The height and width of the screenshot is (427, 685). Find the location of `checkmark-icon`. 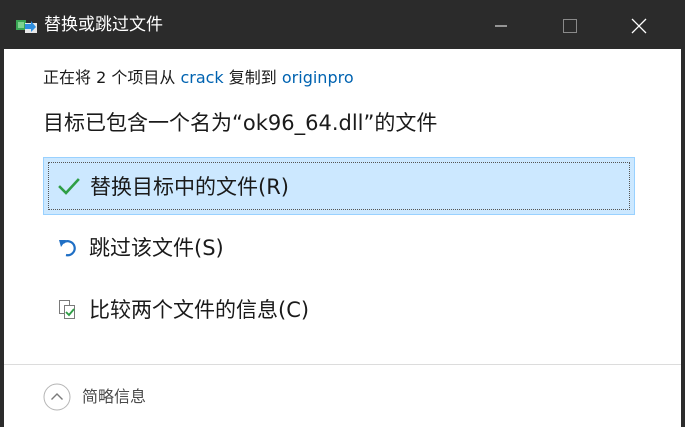

checkmark-icon is located at coordinates (69, 187).